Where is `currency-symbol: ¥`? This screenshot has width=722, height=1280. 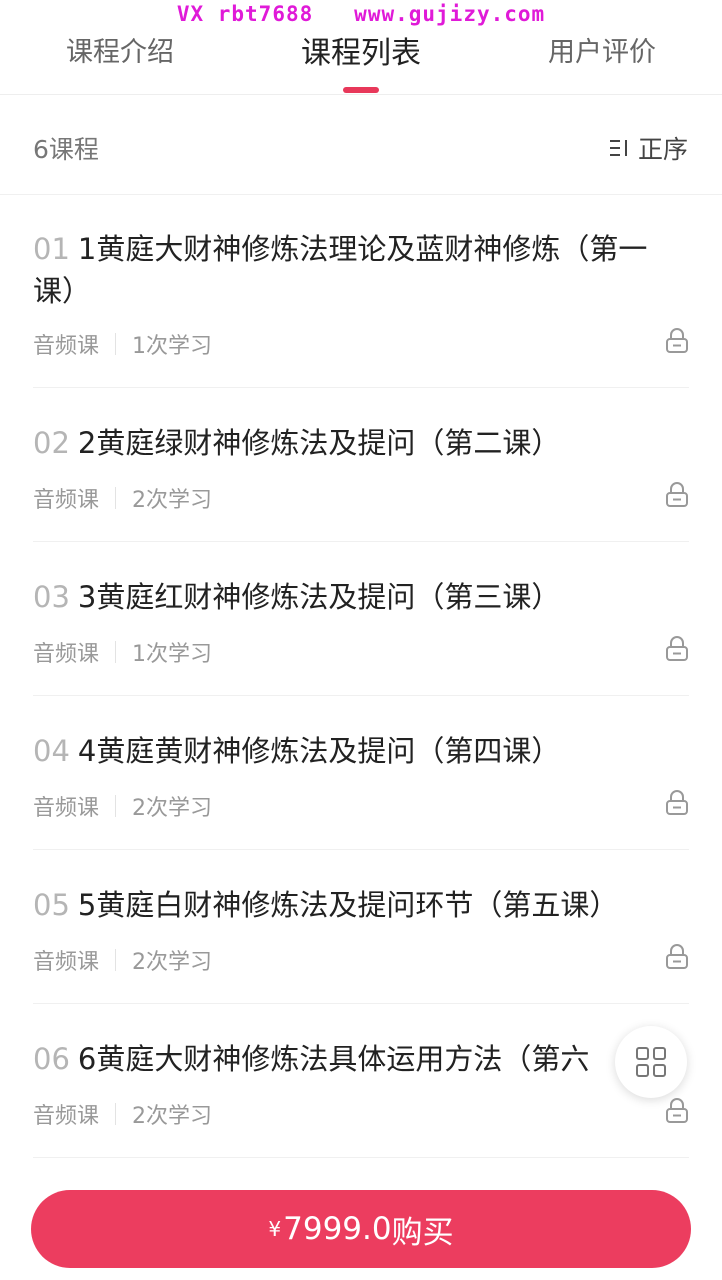 currency-symbol: ¥ is located at coordinates (275, 1229).